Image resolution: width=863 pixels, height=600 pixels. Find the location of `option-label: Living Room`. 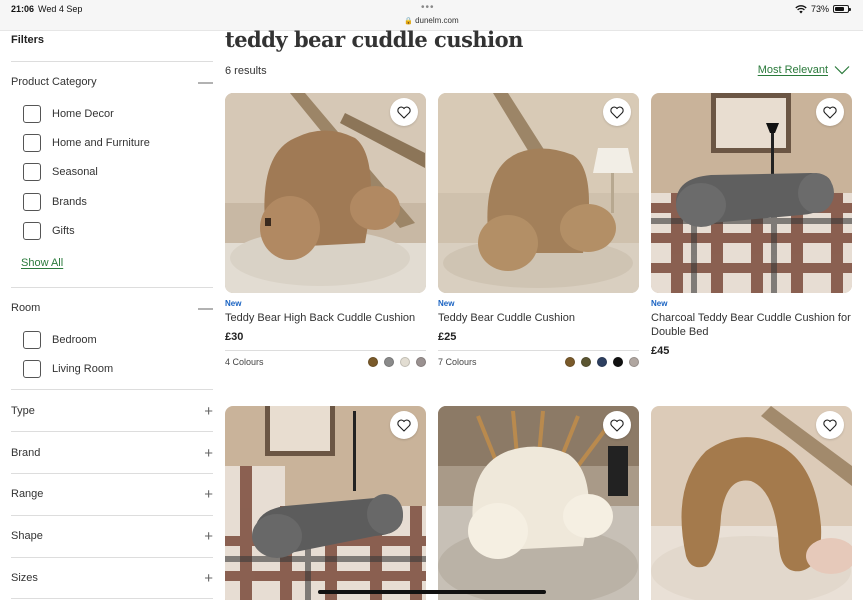

option-label: Living Room is located at coordinates (83, 369).